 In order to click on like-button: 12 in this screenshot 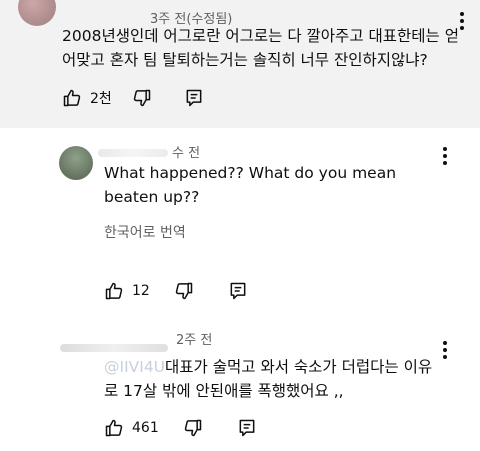, I will do `click(127, 291)`.